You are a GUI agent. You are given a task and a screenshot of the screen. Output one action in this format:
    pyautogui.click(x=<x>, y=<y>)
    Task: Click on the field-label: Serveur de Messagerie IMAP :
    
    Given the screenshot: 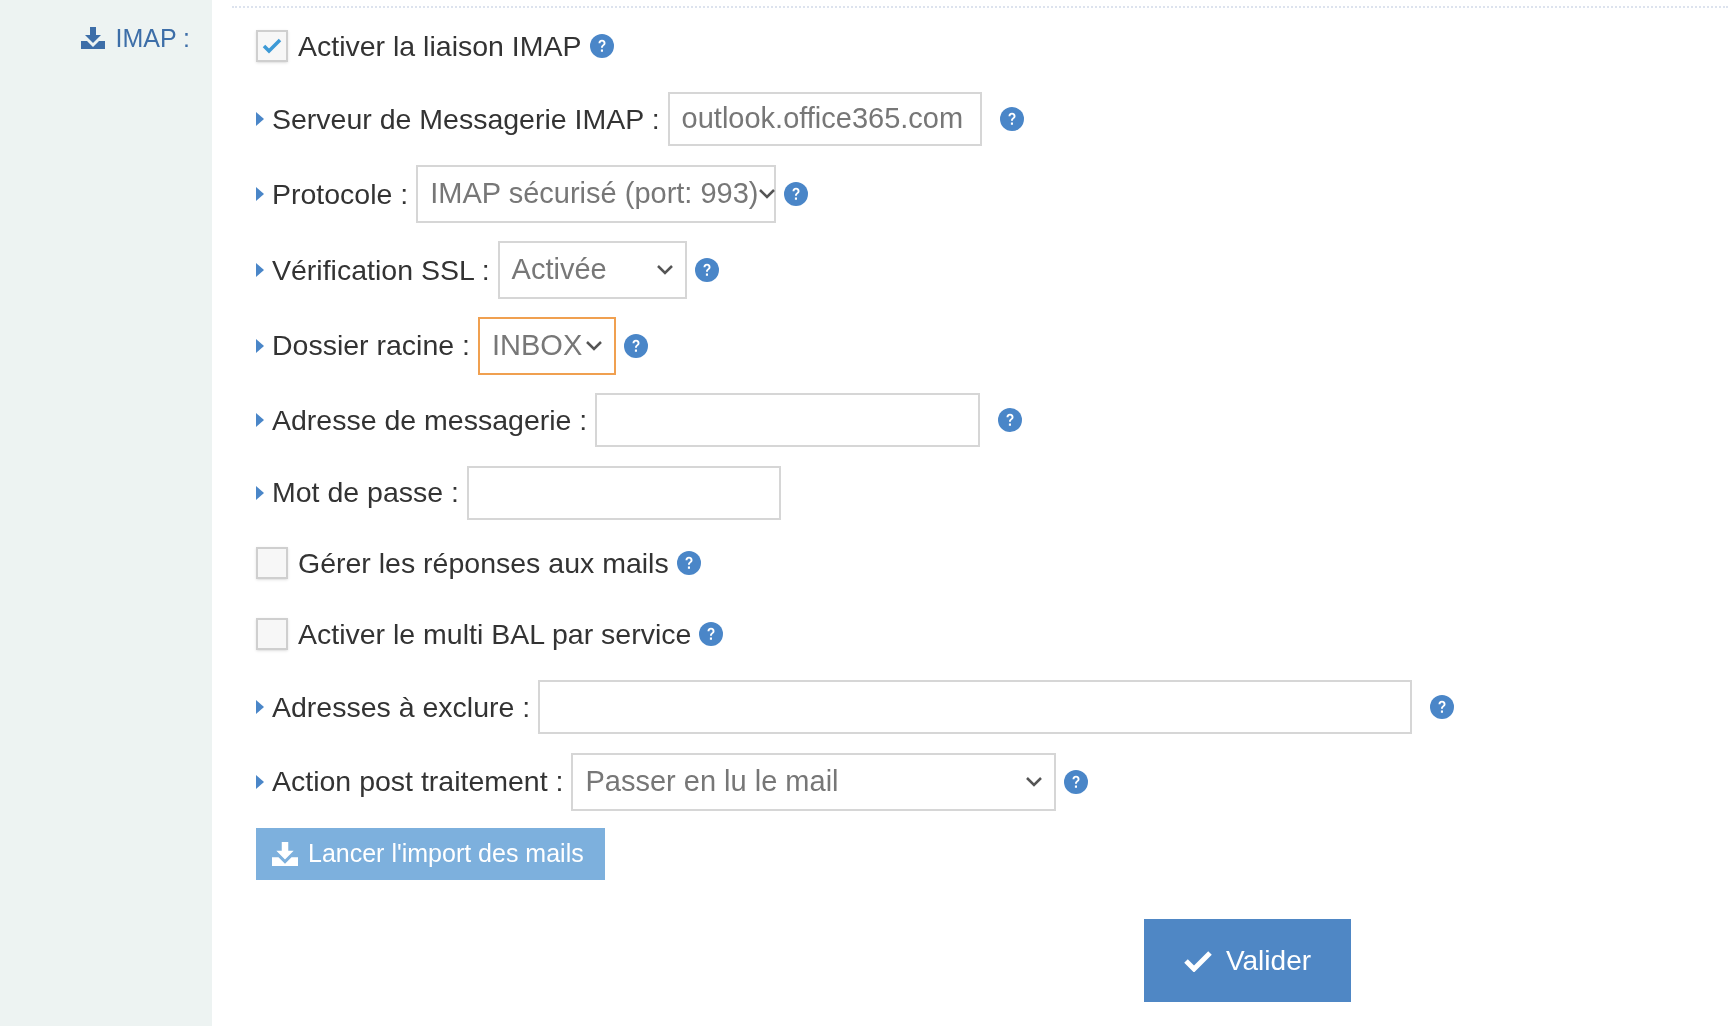 What is the action you would take?
    pyautogui.click(x=466, y=119)
    